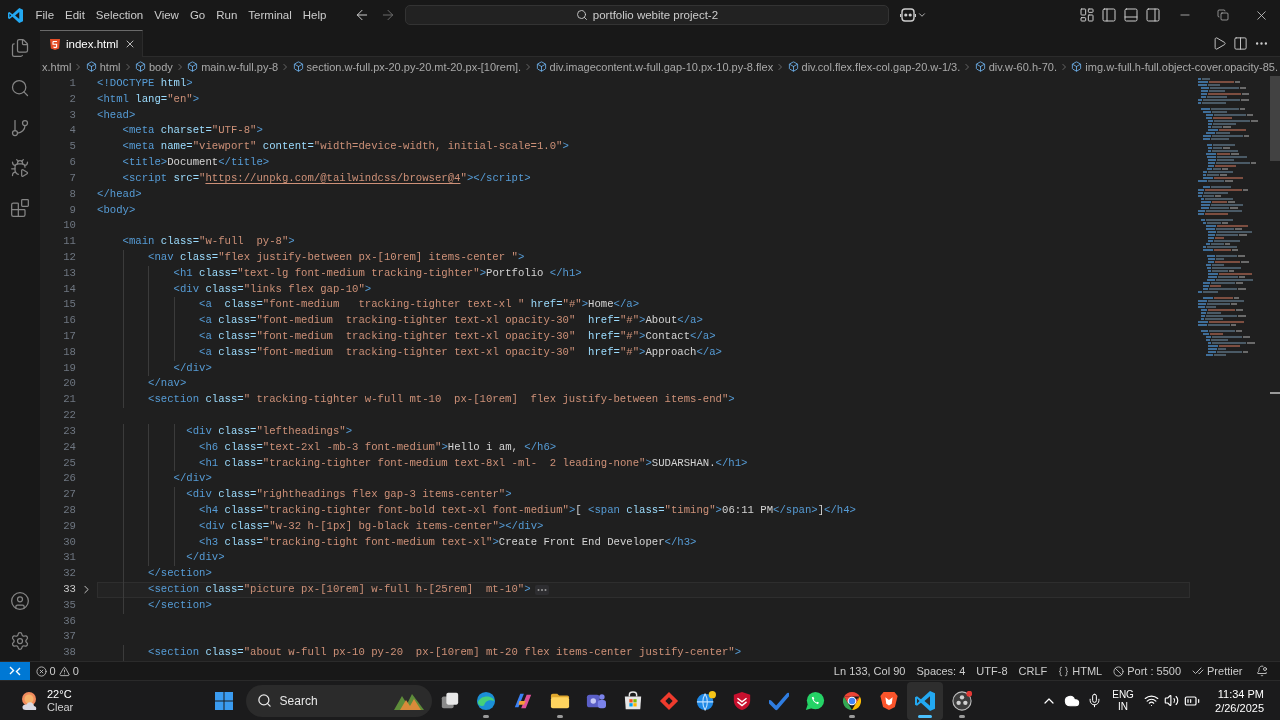  What do you see at coordinates (473, 463) in the screenshot?
I see `code-line: <h1 class="tracking-tighter font-medium text-8xl -ml- 2 leading-none">SUDARSHAN.</h1>` at bounding box center [473, 463].